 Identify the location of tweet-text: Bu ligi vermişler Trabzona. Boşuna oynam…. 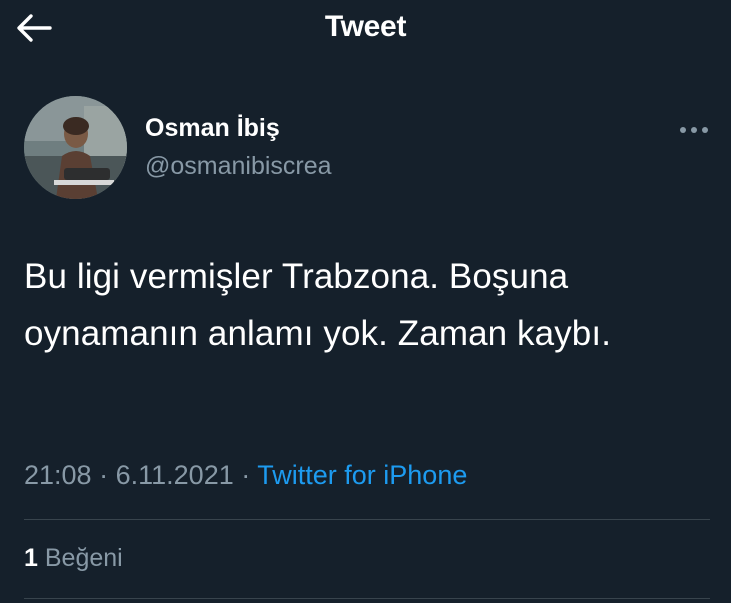
(318, 305).